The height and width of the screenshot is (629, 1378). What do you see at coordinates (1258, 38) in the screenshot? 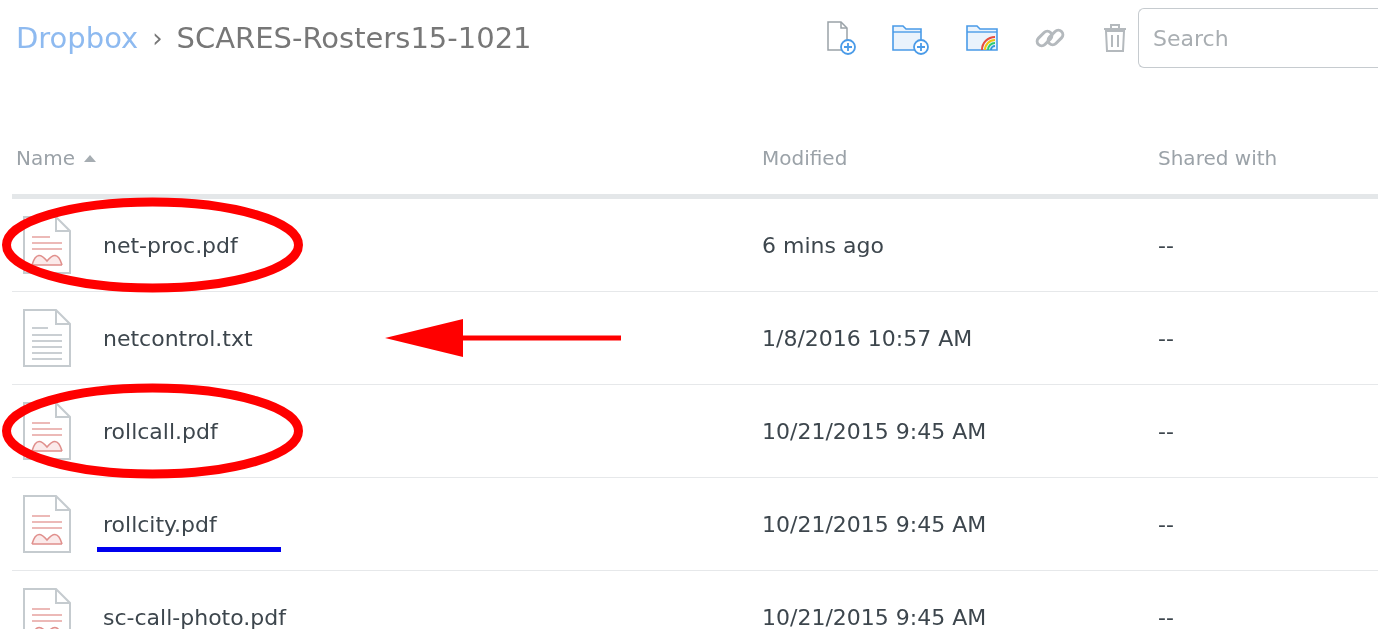
I see `search-field: Search` at bounding box center [1258, 38].